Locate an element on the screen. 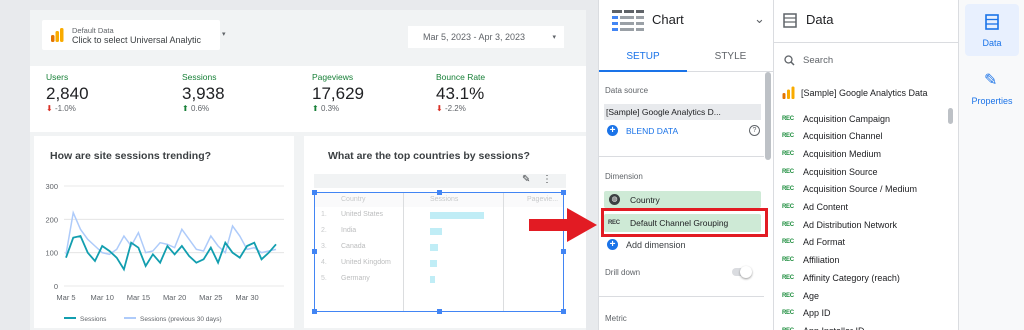 The width and height of the screenshot is (1024, 330). kpi-value: 3,938 is located at coordinates (203, 93).